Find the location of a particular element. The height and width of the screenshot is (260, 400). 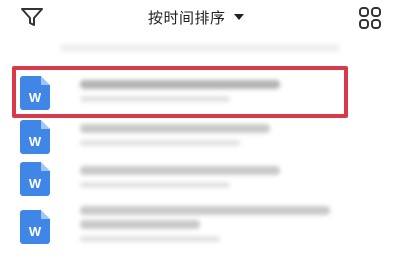

sort-label: 按时间排序 is located at coordinates (187, 17).